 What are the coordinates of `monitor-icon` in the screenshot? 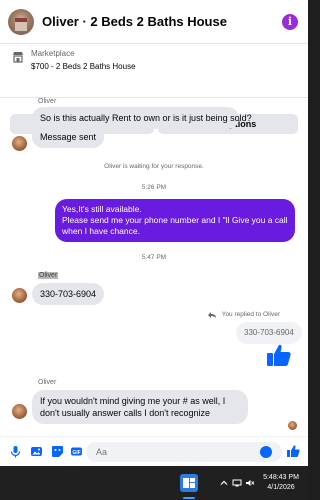 It's located at (237, 483).